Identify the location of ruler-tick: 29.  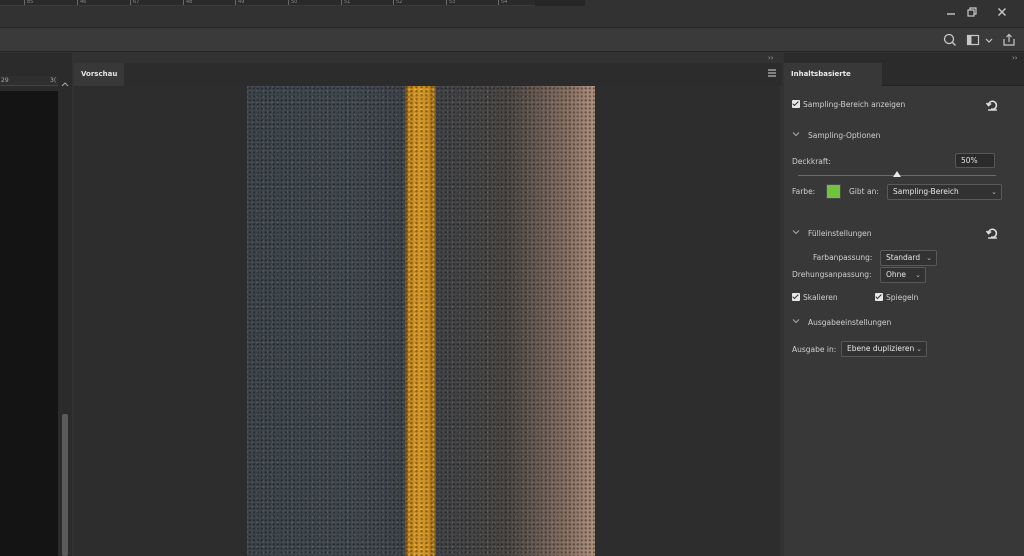
(5, 80).